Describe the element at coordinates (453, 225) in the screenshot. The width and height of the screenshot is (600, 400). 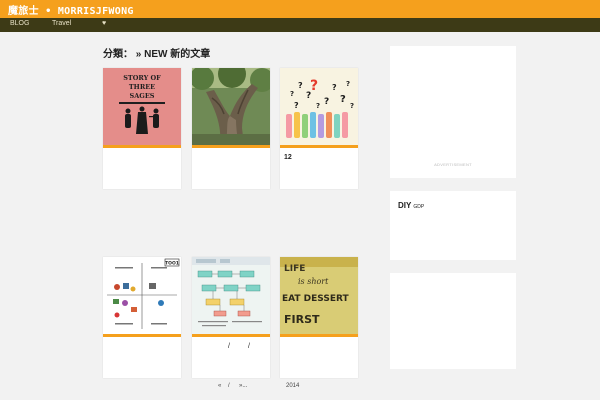
I see `sidebar-widget: DIY GDP` at that location.